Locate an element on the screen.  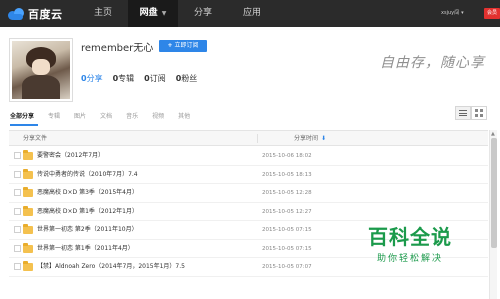
user-menu: xsjuy闯 ▾ is located at coordinates (452, 13).